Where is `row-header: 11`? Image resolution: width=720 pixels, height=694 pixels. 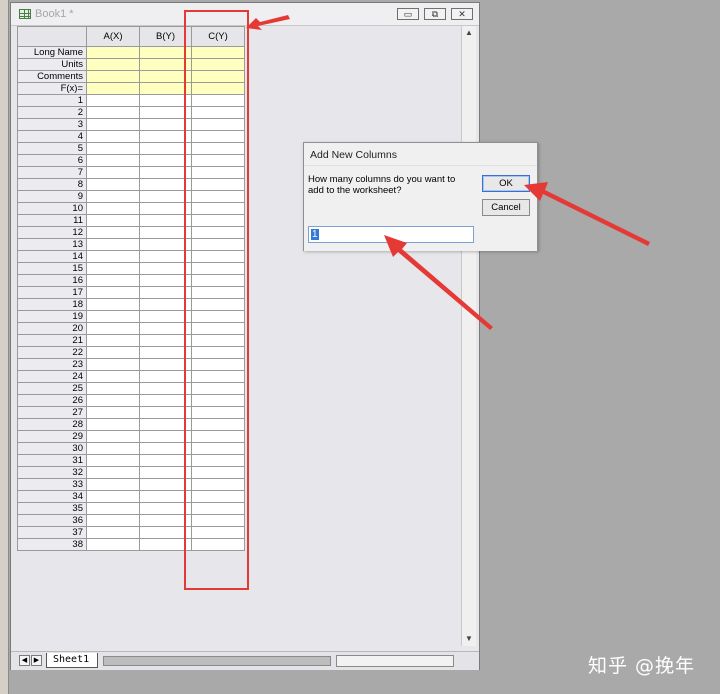
row-header: 11 is located at coordinates (52, 220).